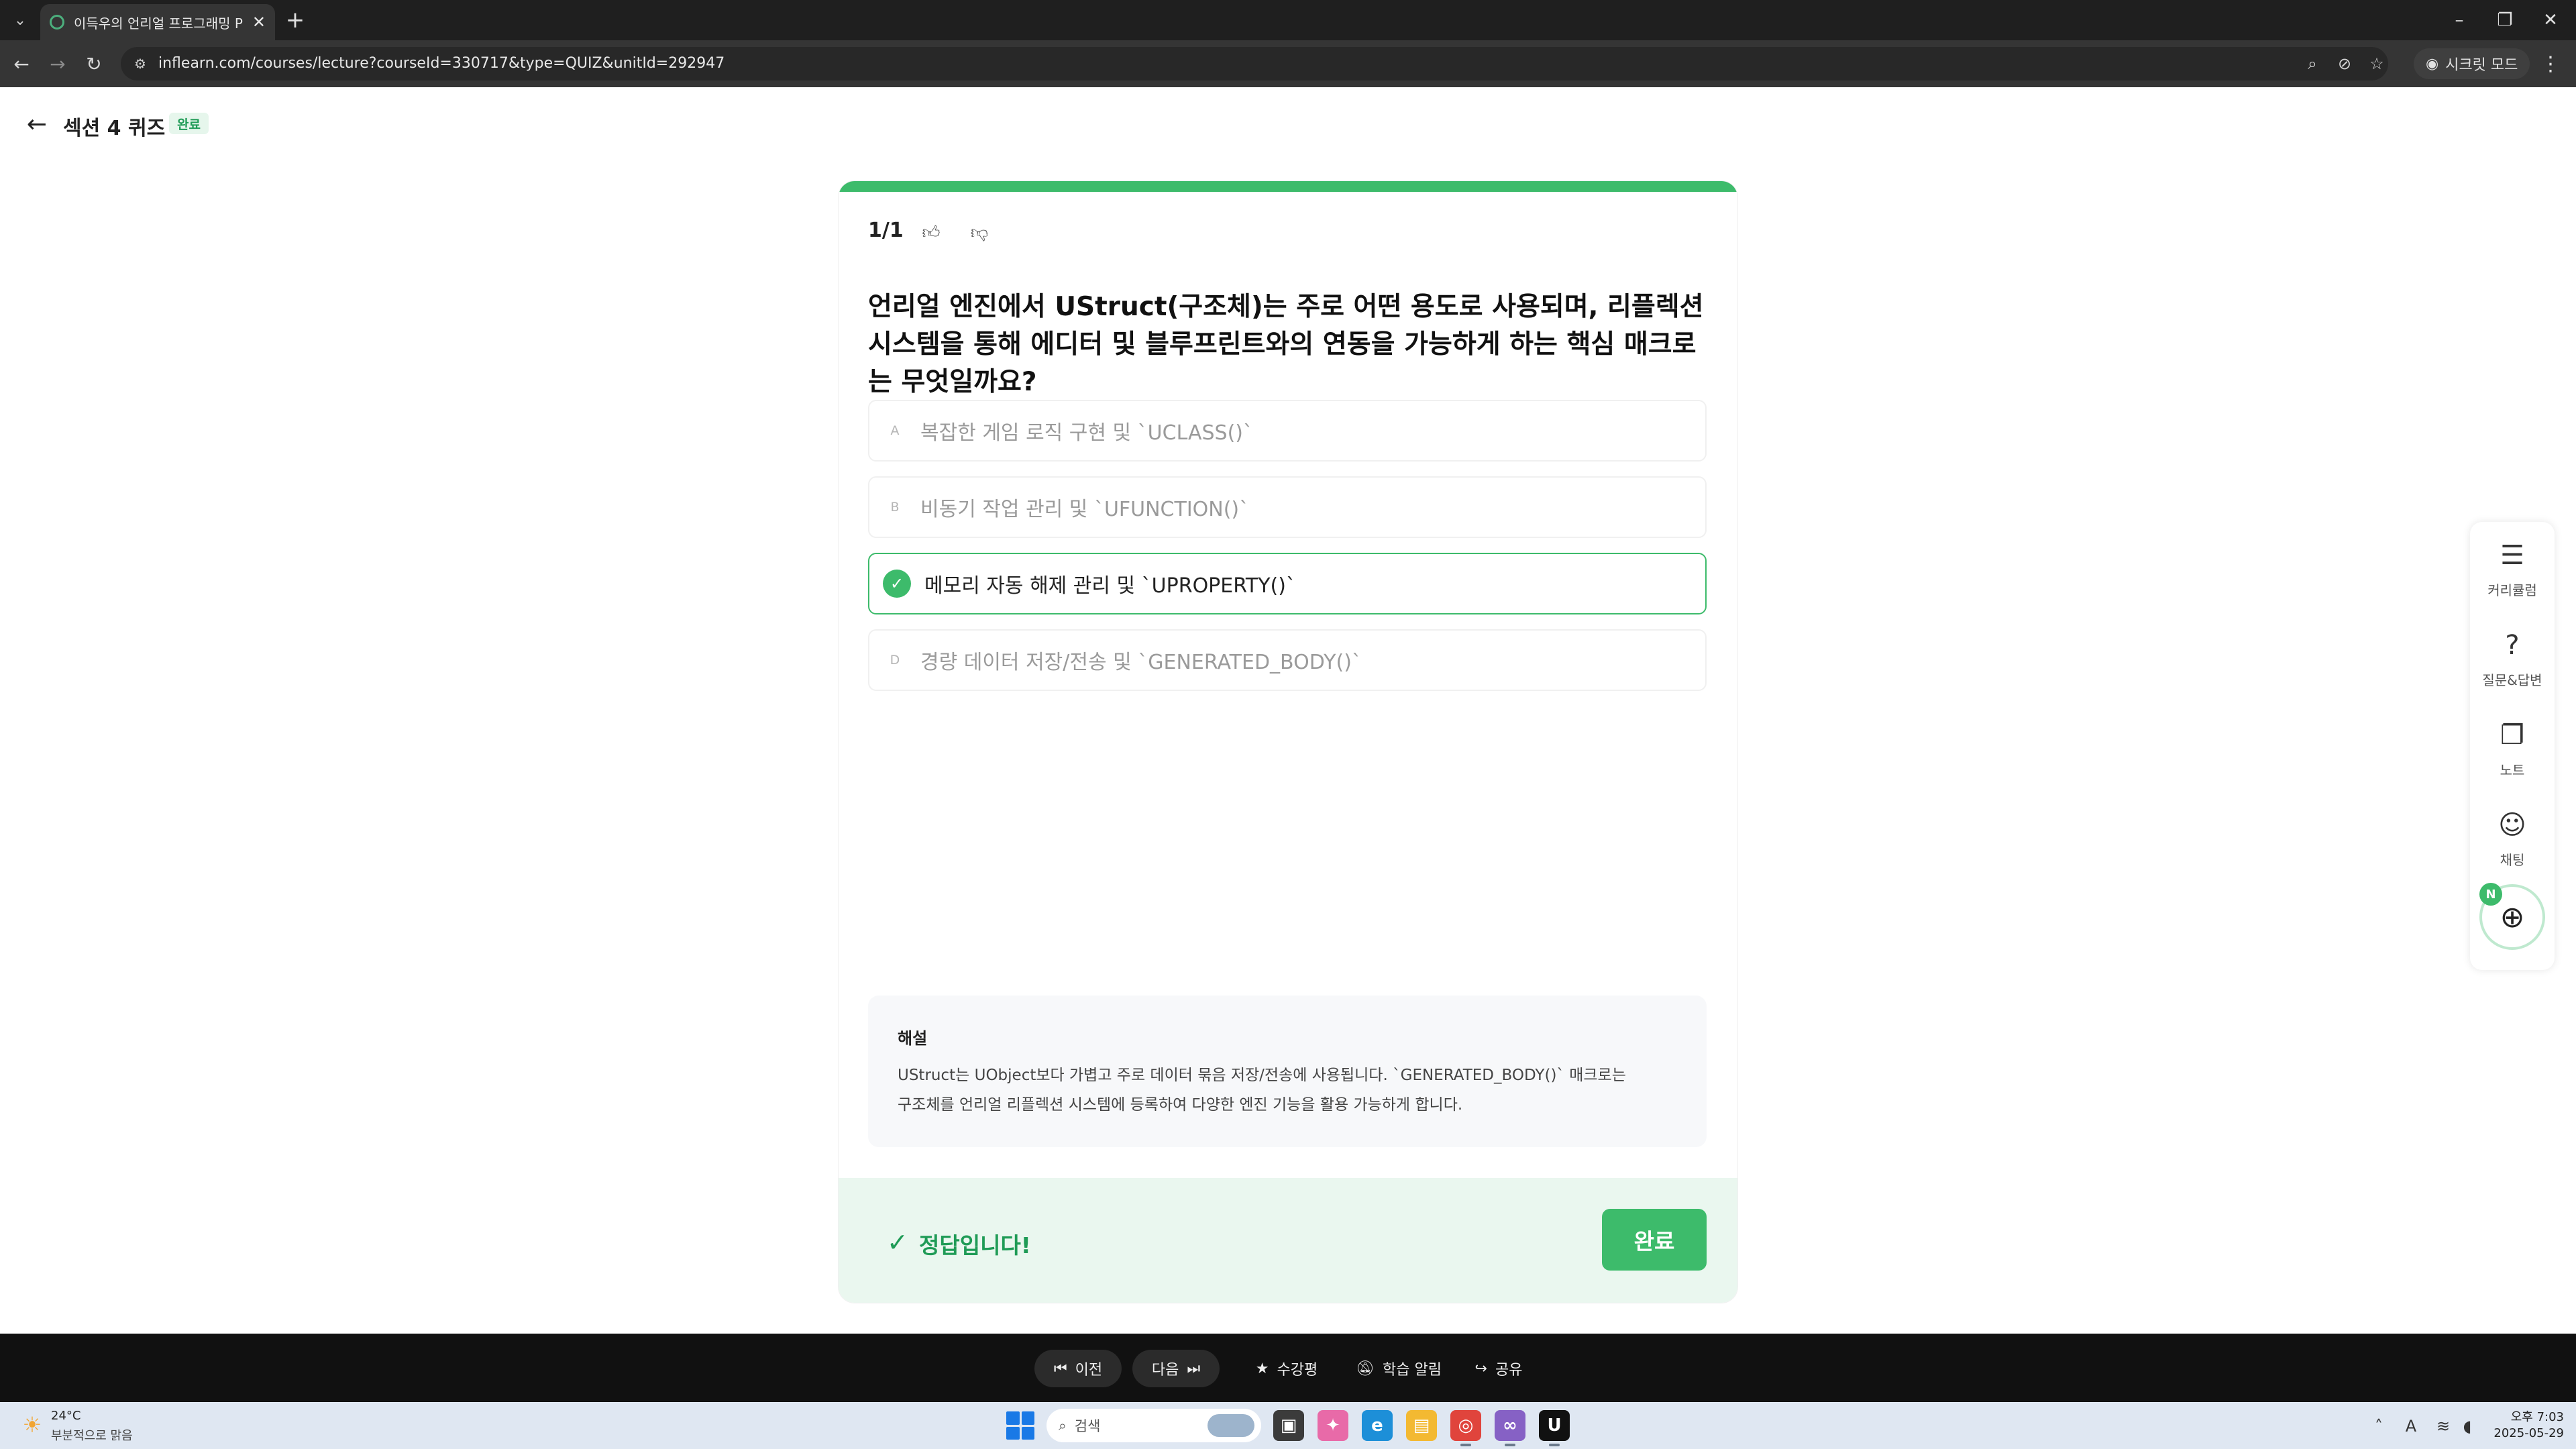 Image resolution: width=2576 pixels, height=1449 pixels. What do you see at coordinates (1421, 1425) in the screenshot?
I see `file-explorer-icon: ▤` at bounding box center [1421, 1425].